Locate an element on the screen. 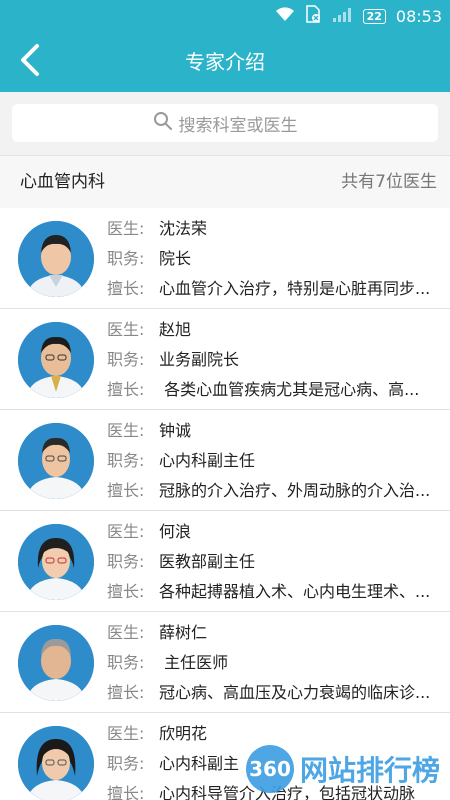  status-time: 08:53 is located at coordinates (418, 16).